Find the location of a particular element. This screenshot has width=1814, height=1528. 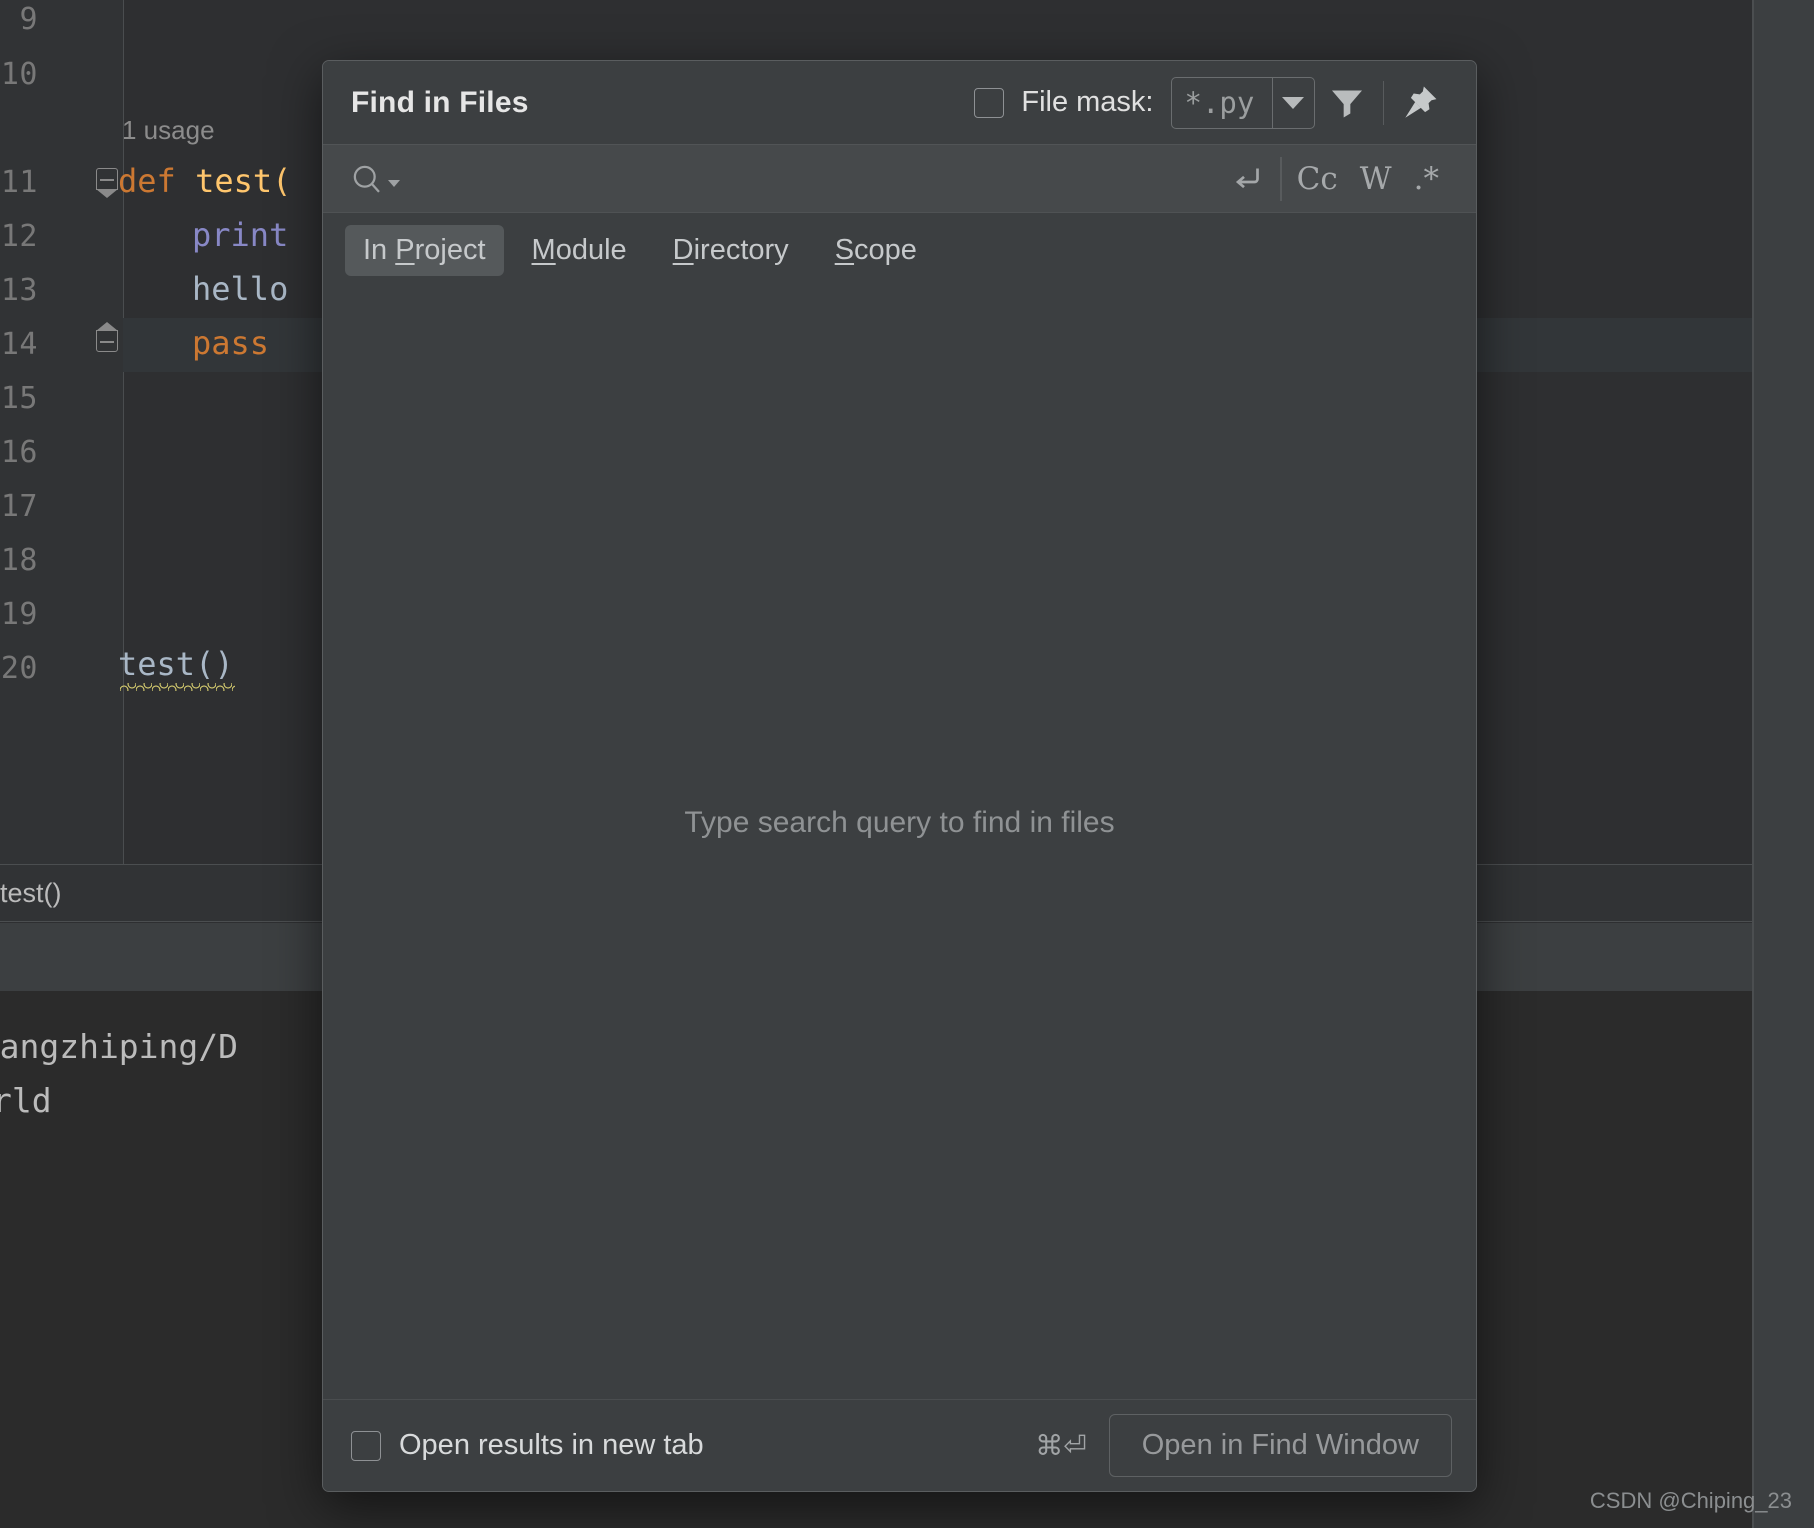

code-line-def: def test( is located at coordinates (204, 181).